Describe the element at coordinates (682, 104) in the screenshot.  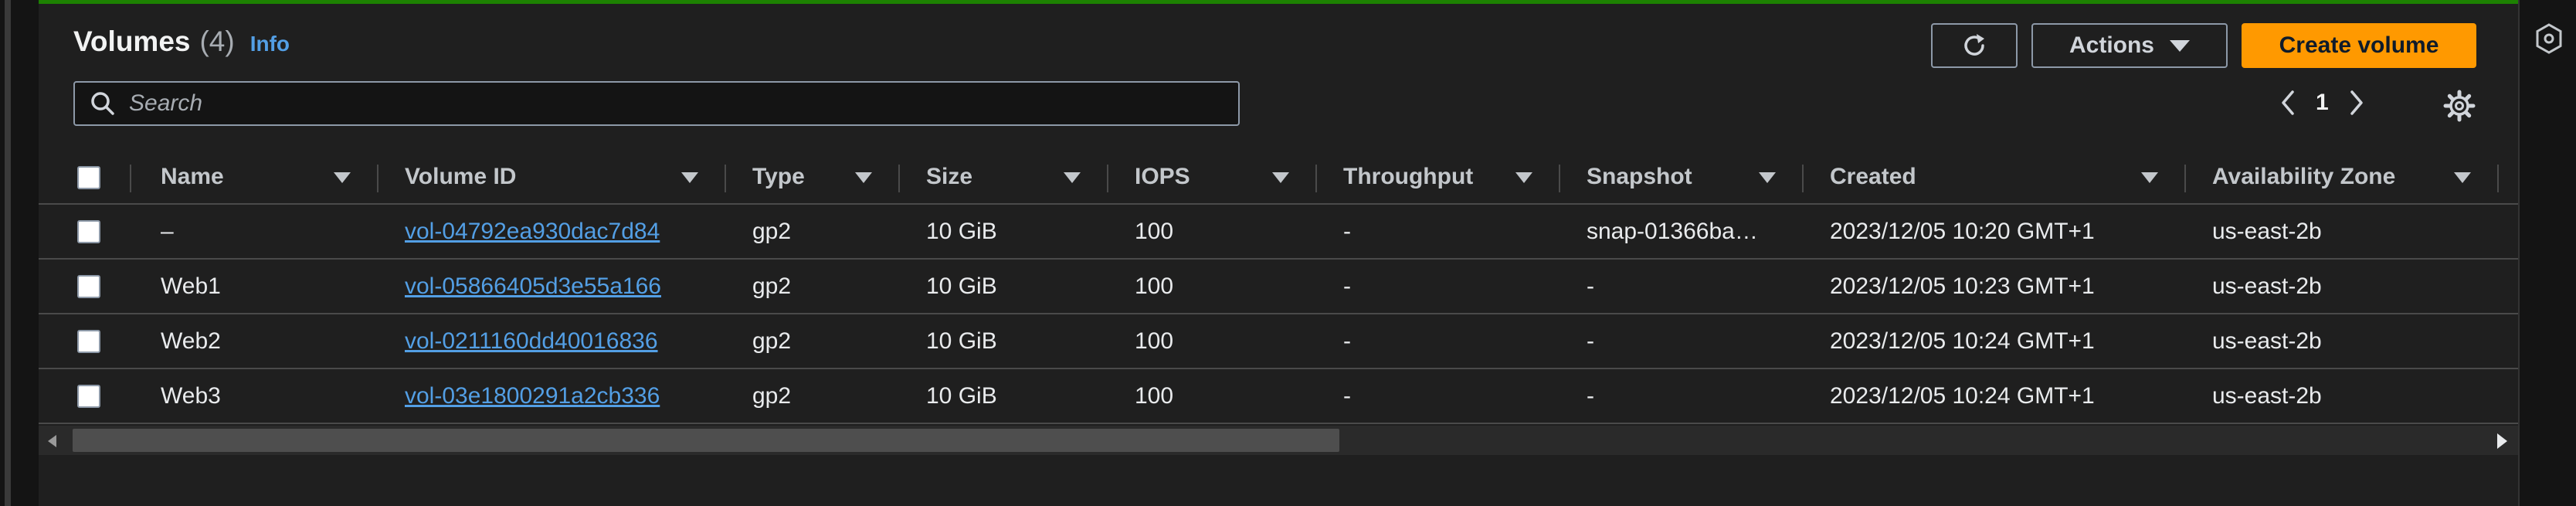
I see `search-input` at that location.